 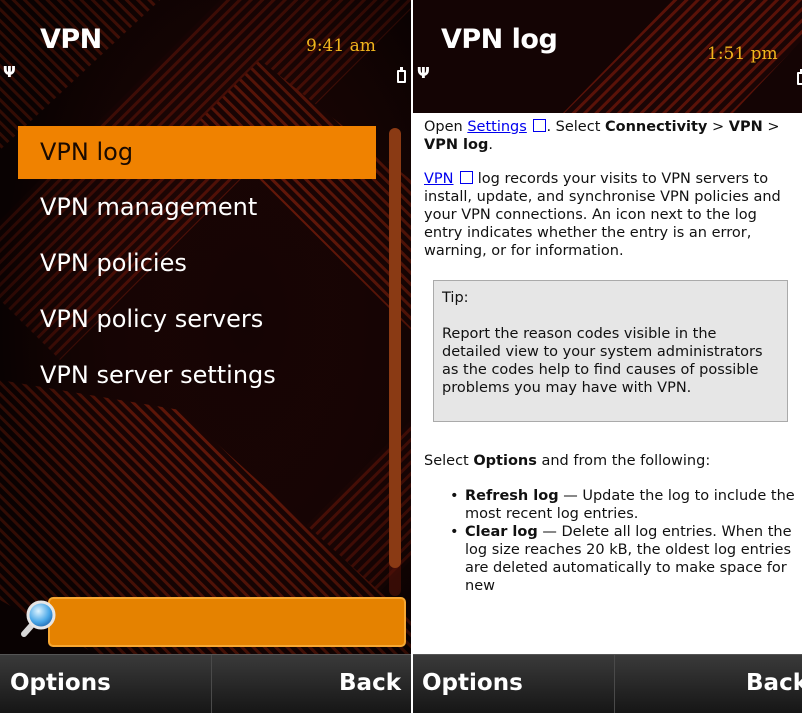 What do you see at coordinates (197, 152) in the screenshot?
I see `menu-item-vpn-log: VPN log` at bounding box center [197, 152].